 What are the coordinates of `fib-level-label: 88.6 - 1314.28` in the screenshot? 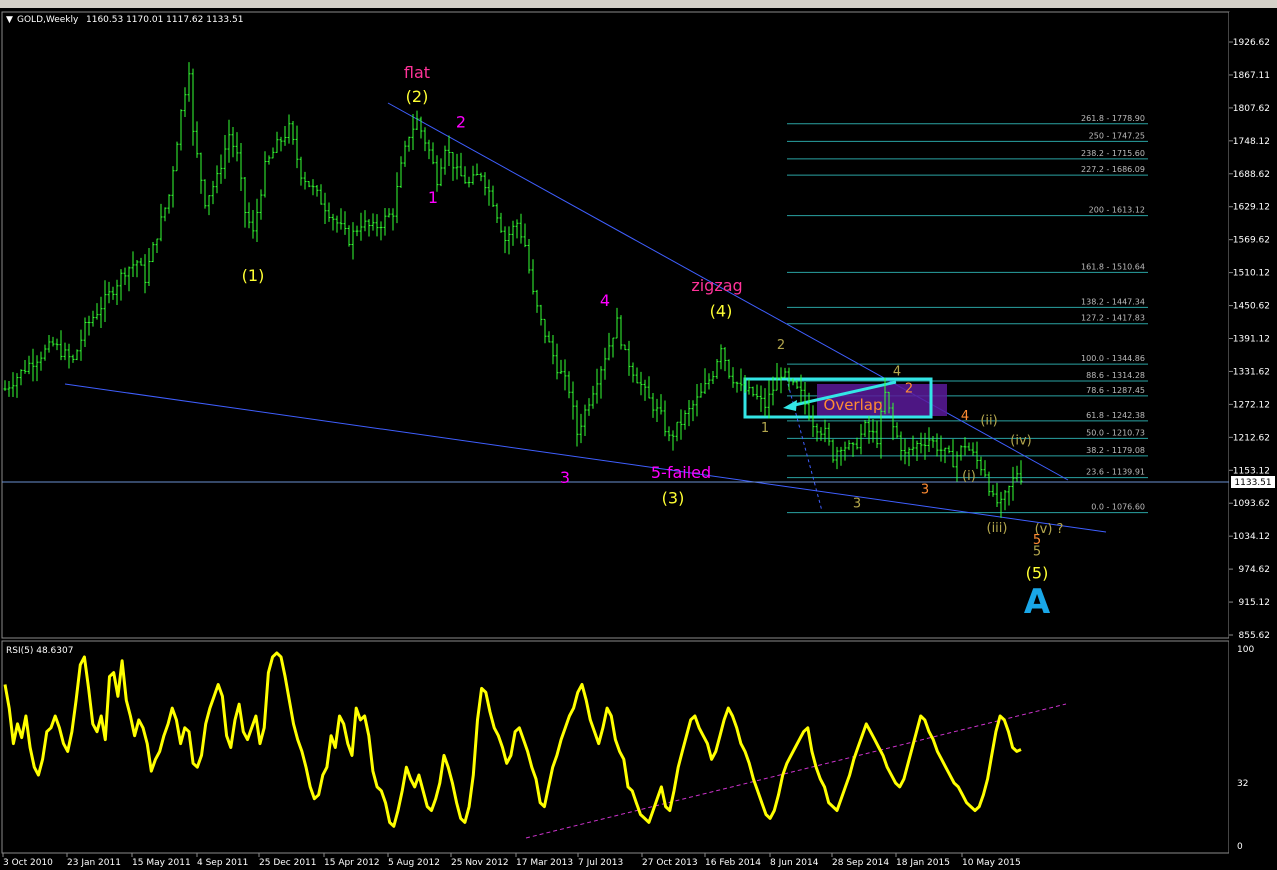 It's located at (1115, 375).